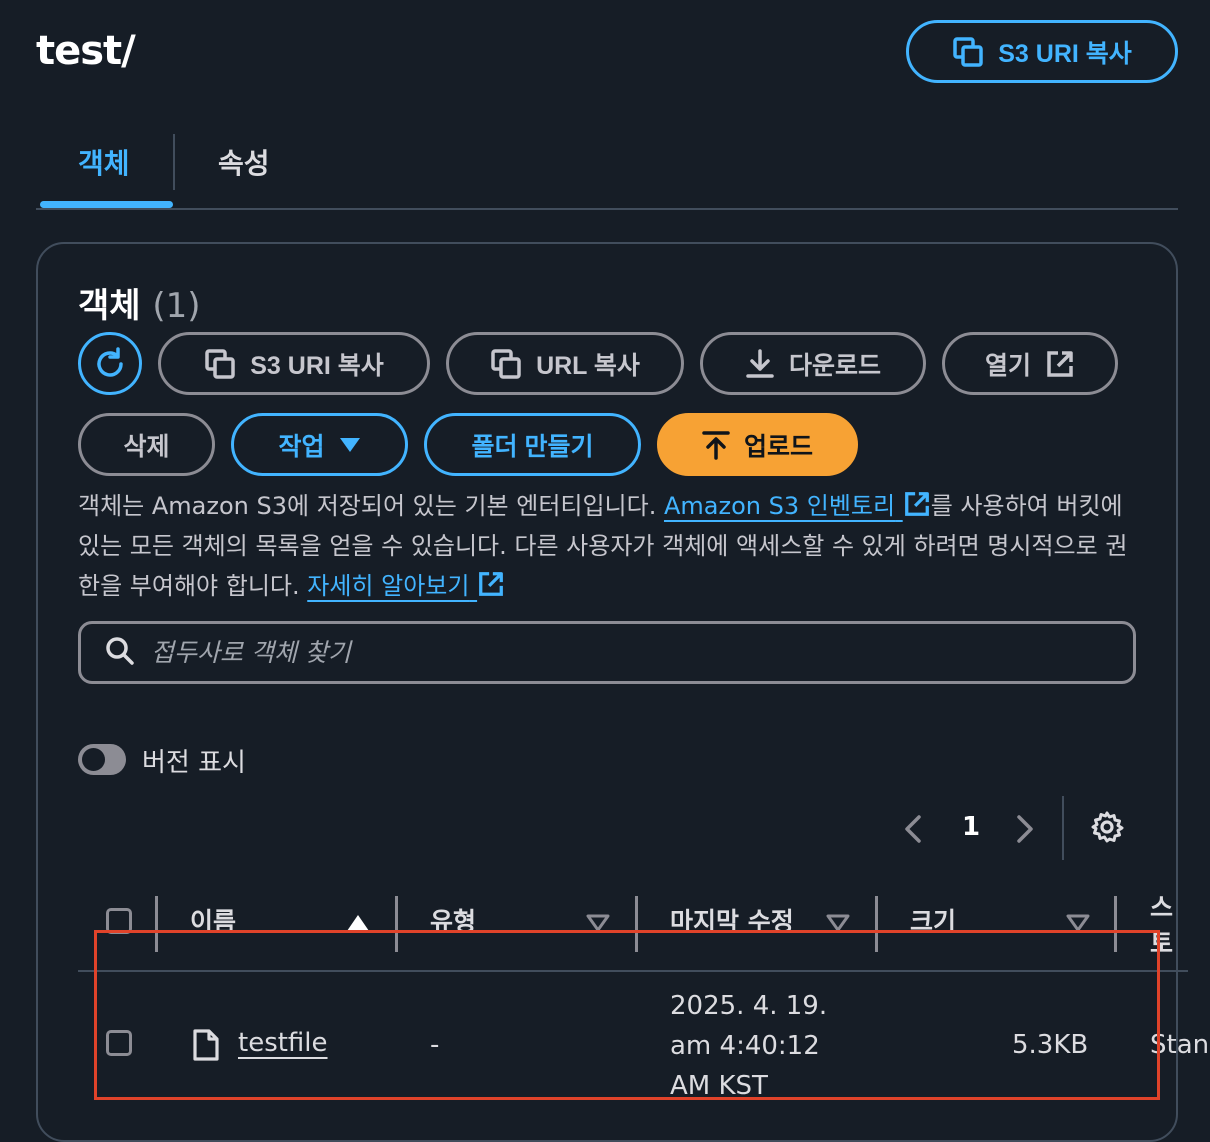 This screenshot has height=1142, width=1210. I want to click on objects-heading-label: 객체, so click(109, 306).